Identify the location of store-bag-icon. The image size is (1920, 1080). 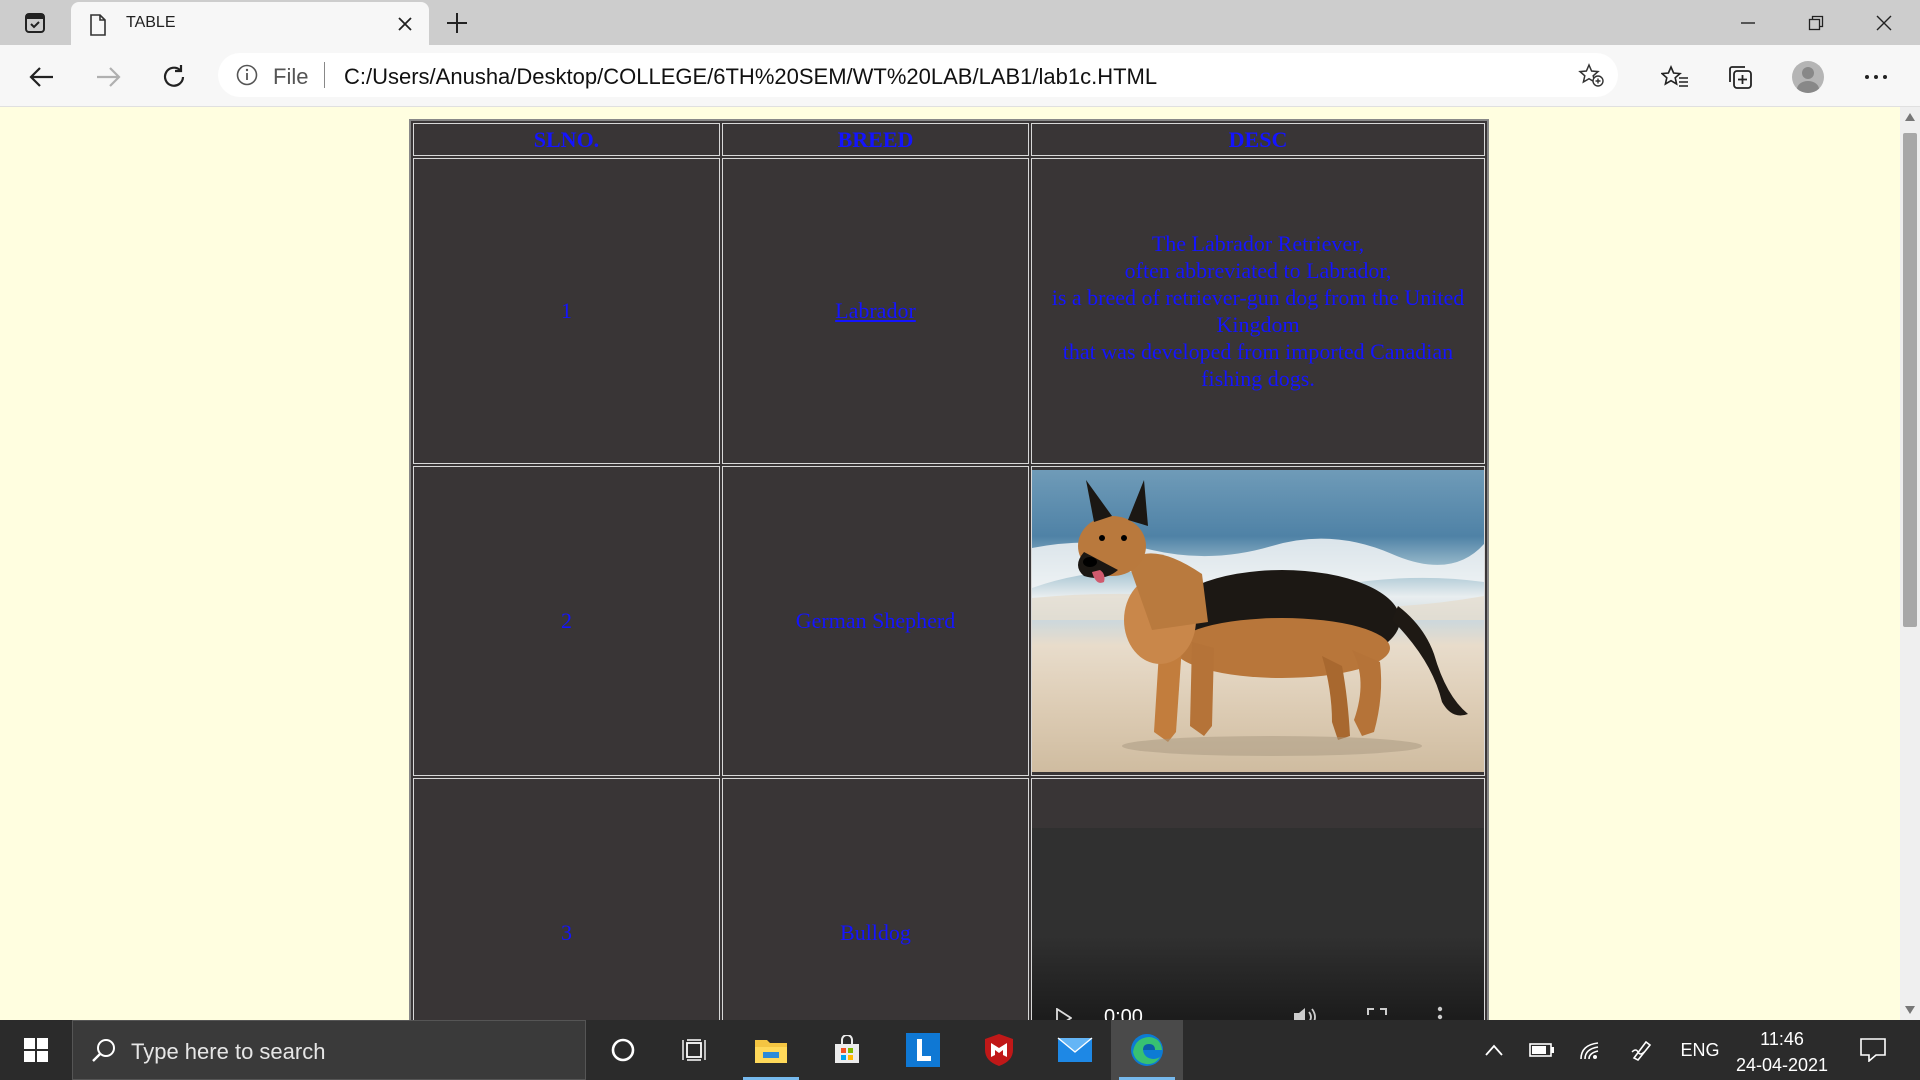
(847, 1049).